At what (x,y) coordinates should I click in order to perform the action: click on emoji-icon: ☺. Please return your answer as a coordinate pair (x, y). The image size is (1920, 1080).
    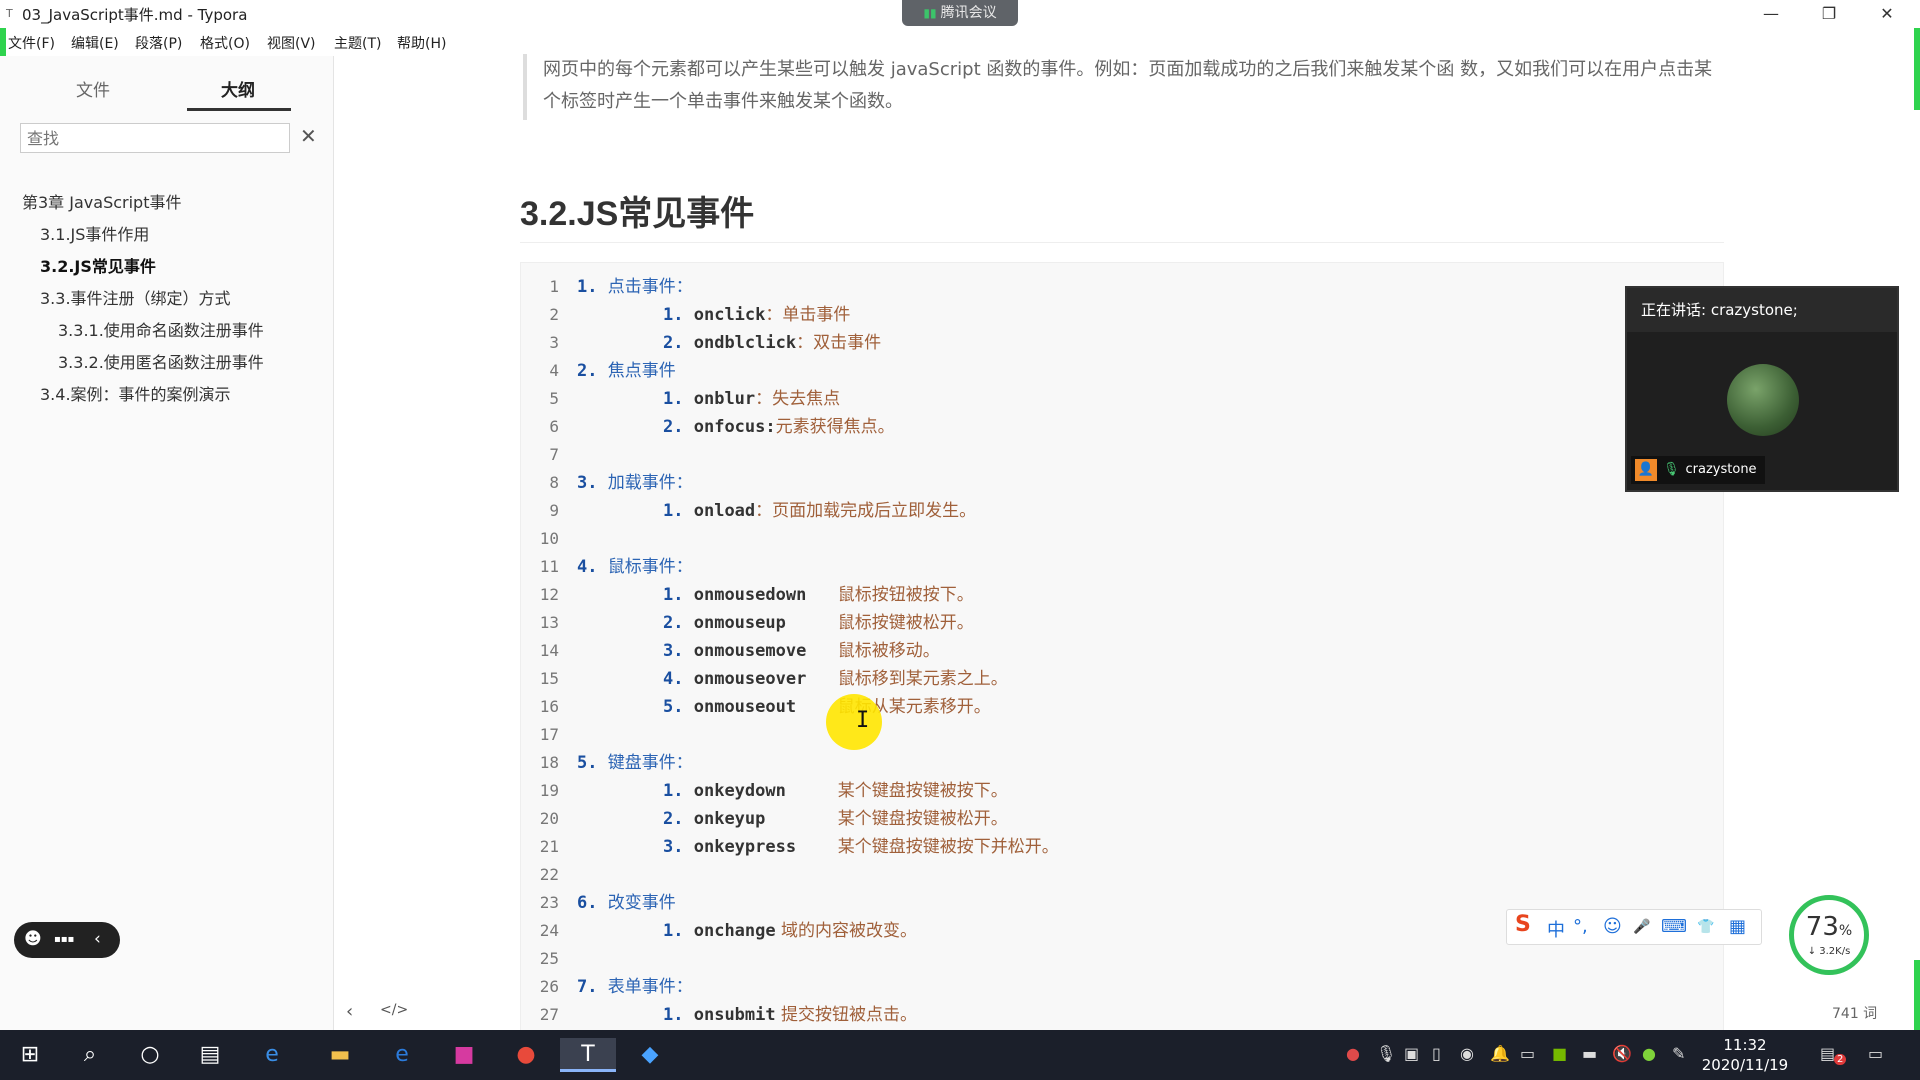
    Looking at the image, I should click on (1612, 926).